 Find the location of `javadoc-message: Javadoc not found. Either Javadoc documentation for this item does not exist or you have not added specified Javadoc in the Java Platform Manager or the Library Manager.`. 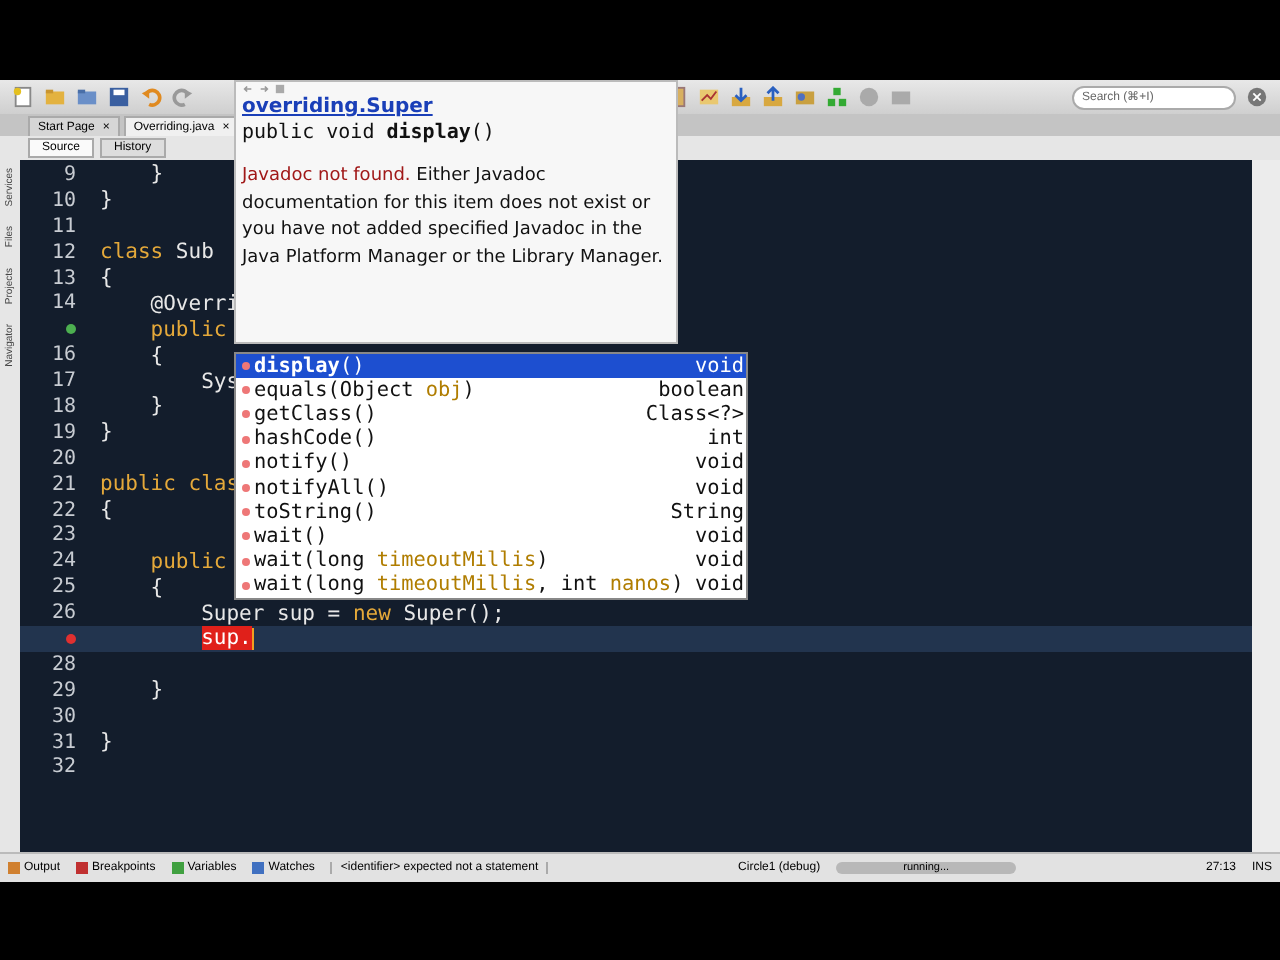

javadoc-message: Javadoc not found. Either Javadoc documentation for this item does not exist or you have not added specified Javadoc in the Java Platform Manager or the Library Manager. is located at coordinates (454, 217).